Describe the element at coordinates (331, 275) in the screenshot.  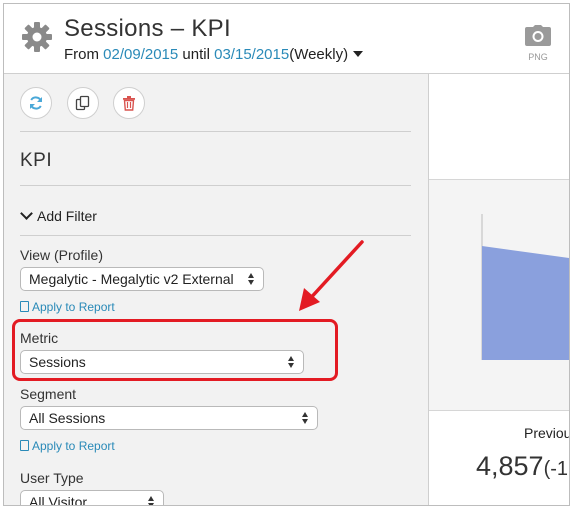
I see `annotation-arrow` at that location.